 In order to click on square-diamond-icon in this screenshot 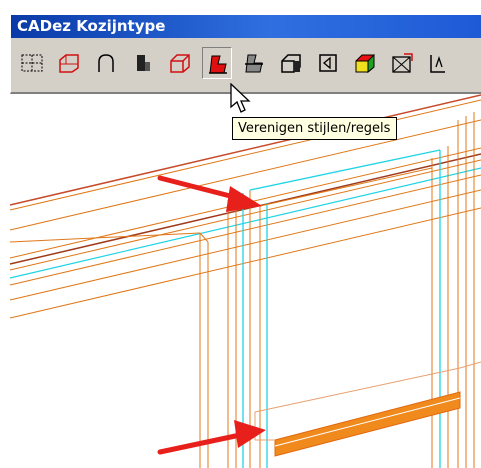, I will do `click(328, 63)`.